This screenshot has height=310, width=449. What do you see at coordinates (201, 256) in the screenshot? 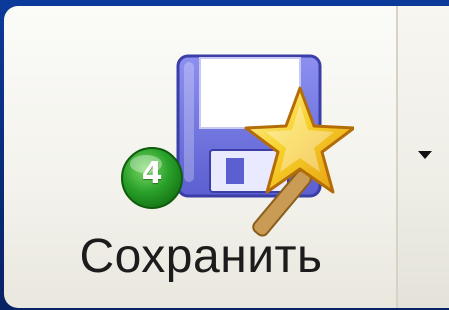
I see `save-button-label: Сохранить` at bounding box center [201, 256].